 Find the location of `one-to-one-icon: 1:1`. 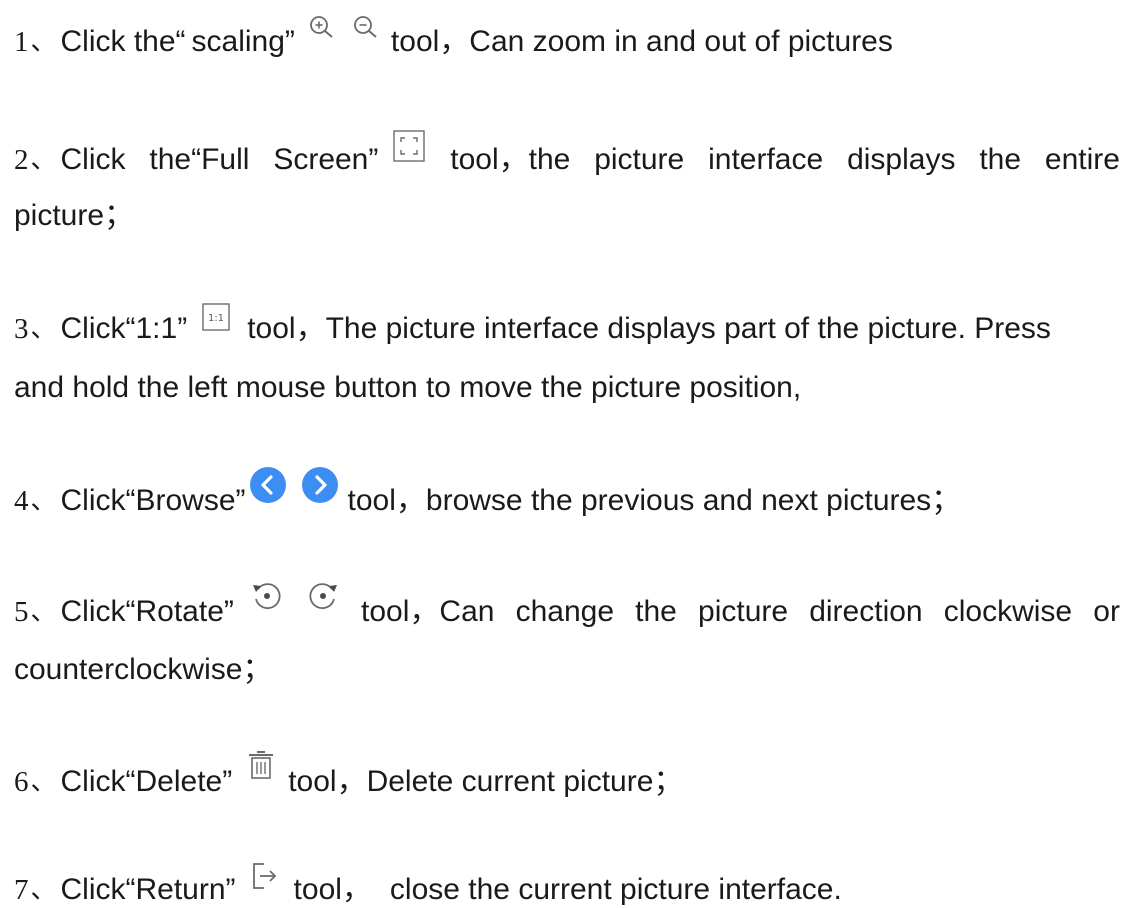

one-to-one-icon: 1:1 is located at coordinates (216, 317).